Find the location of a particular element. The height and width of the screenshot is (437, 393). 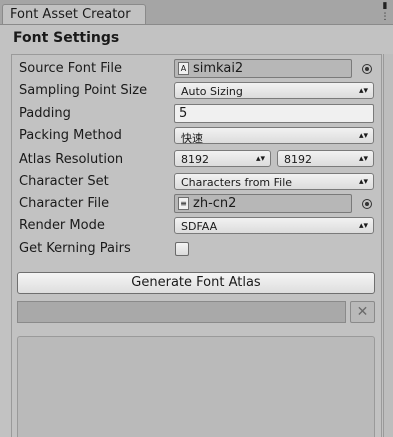

source-font-field: A simkai2 is located at coordinates (263, 68).